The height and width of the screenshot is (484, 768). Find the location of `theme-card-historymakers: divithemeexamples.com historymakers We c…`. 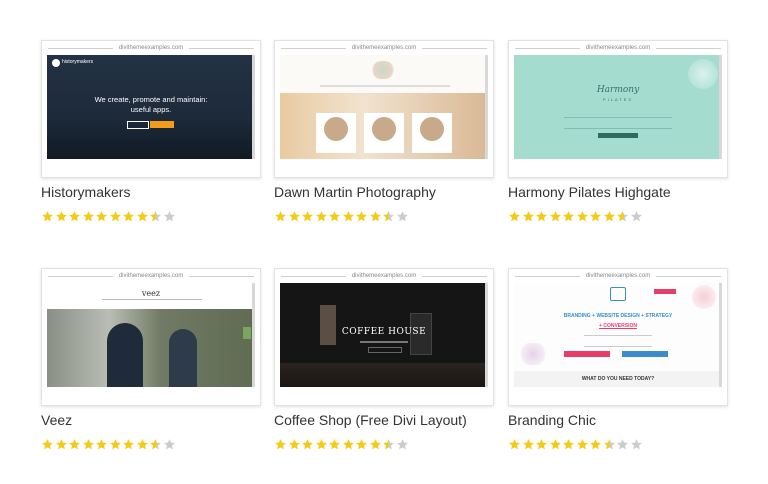

theme-card-historymakers: divithemeexamples.com historymakers We c… is located at coordinates (152, 131).